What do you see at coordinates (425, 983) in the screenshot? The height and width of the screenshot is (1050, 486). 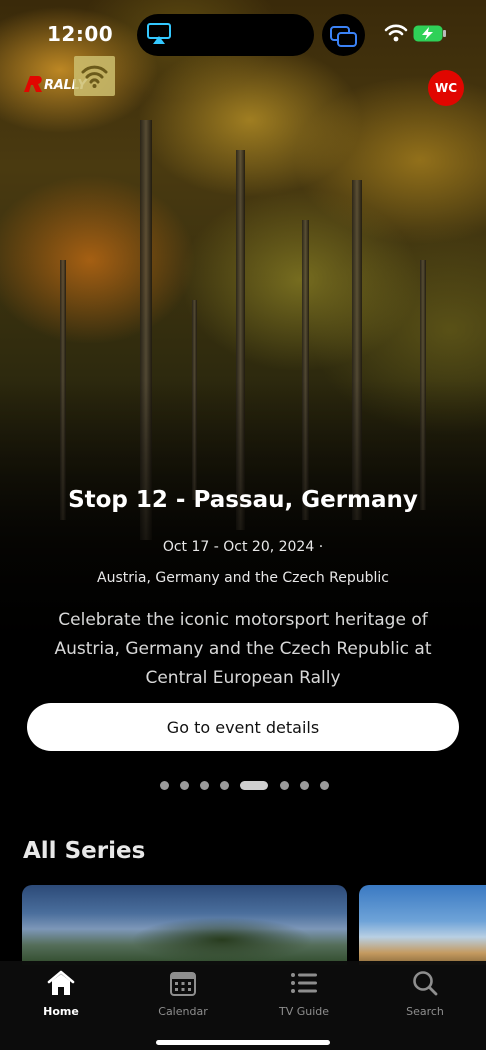 I see `search-icon` at bounding box center [425, 983].